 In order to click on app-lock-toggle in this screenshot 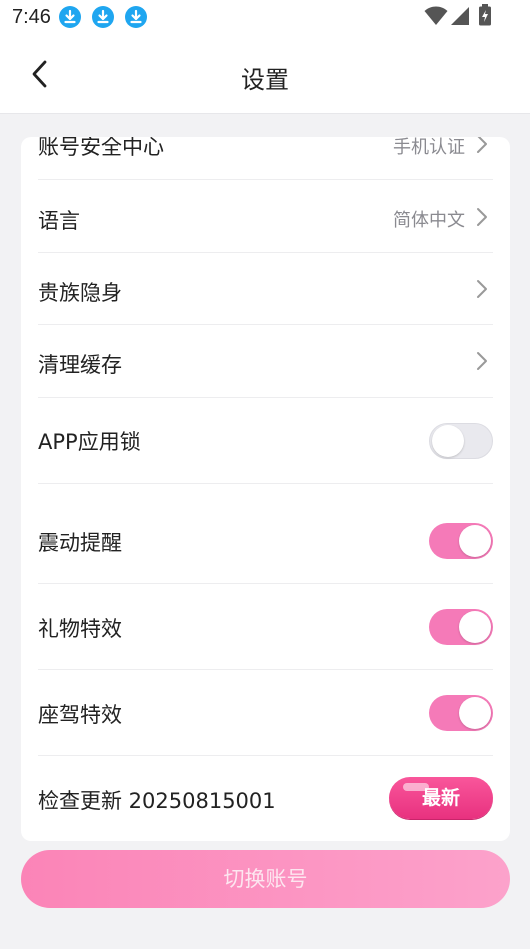, I will do `click(461, 441)`.